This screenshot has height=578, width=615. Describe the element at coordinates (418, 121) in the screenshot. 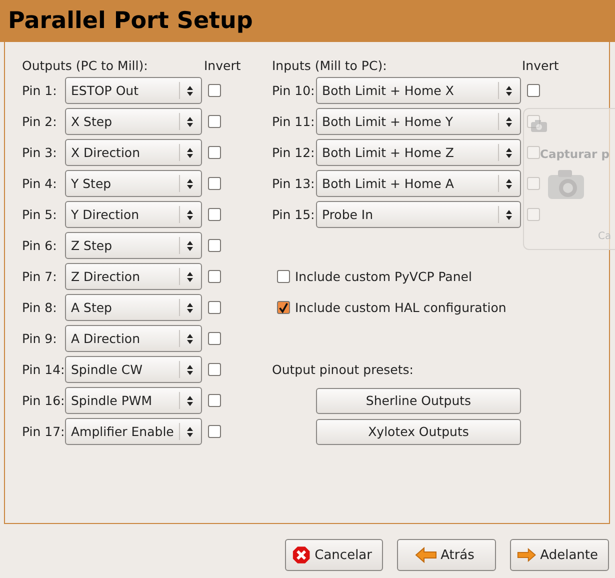

I see `dropdown: Both Limit + Home Y` at that location.